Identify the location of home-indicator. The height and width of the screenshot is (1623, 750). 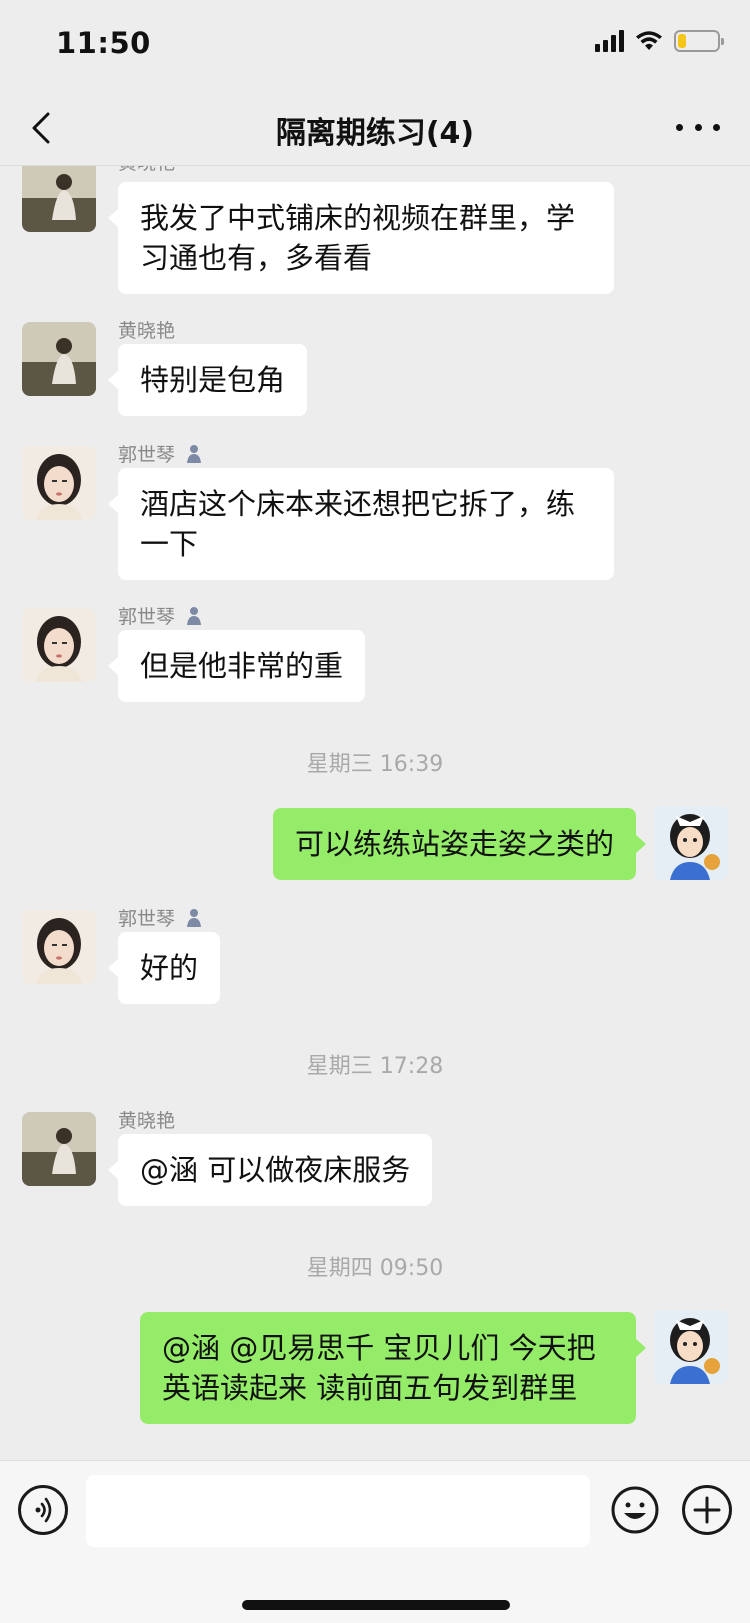
(376, 1605).